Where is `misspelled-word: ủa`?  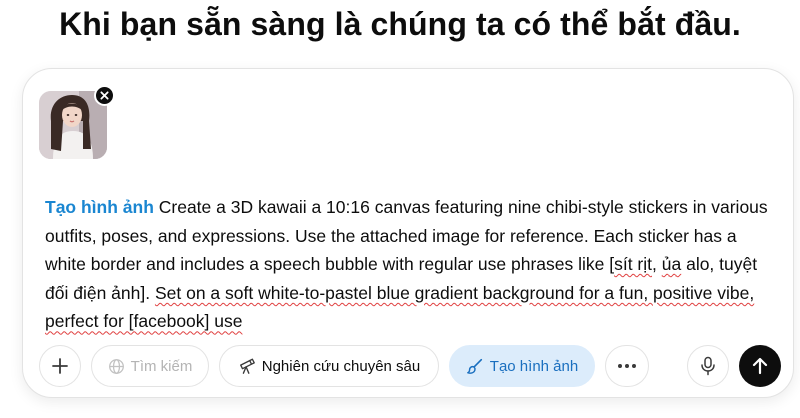 misspelled-word: ủa is located at coordinates (671, 264).